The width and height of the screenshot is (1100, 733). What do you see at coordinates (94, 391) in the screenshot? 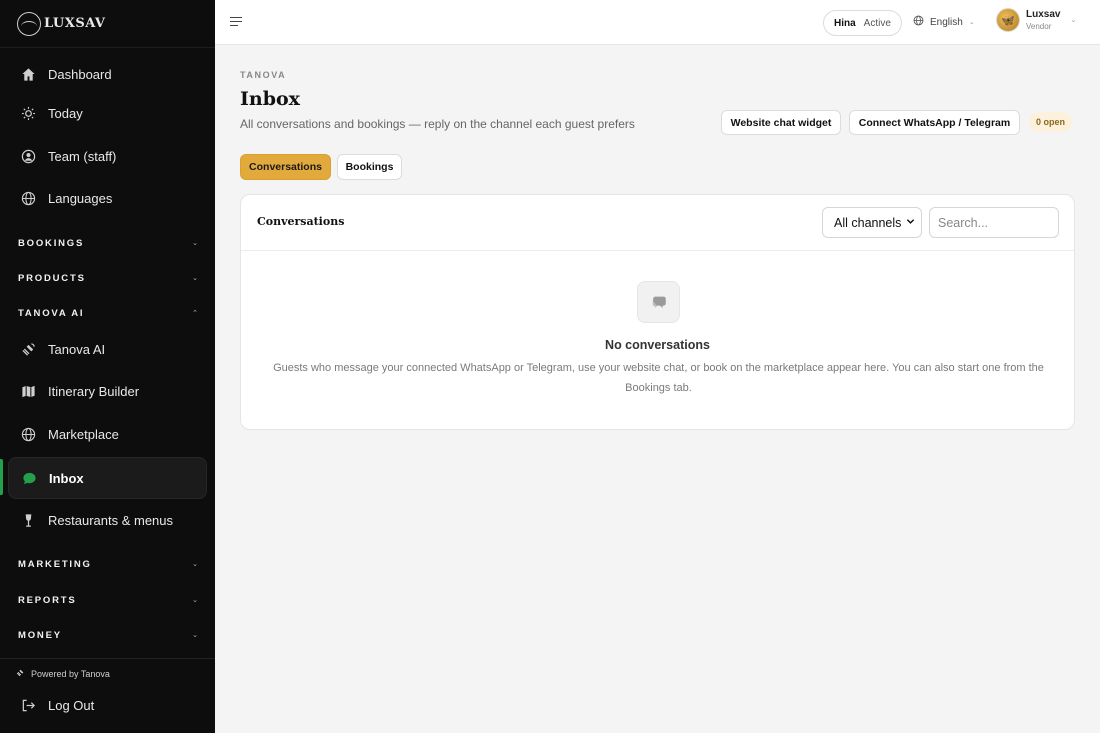
I see `sidebar-item-label: Itinerary Builder` at bounding box center [94, 391].